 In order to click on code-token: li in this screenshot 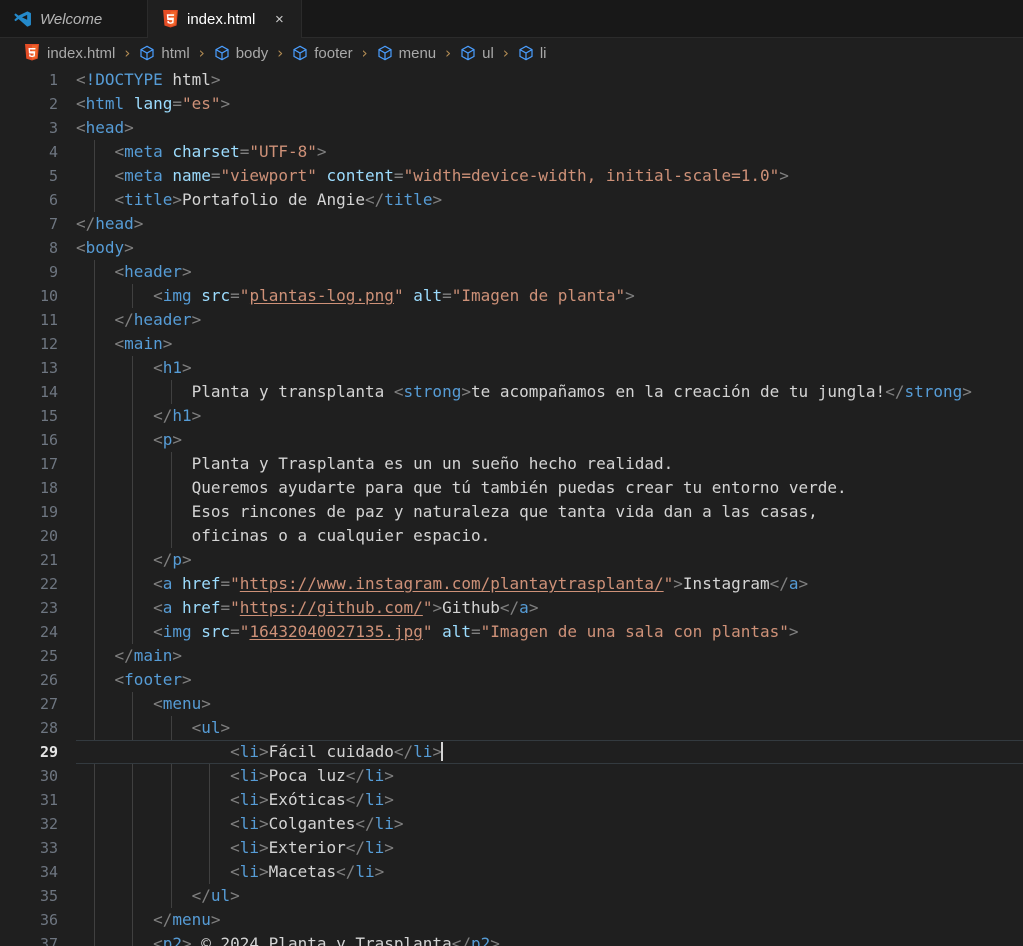, I will do `click(384, 823)`.